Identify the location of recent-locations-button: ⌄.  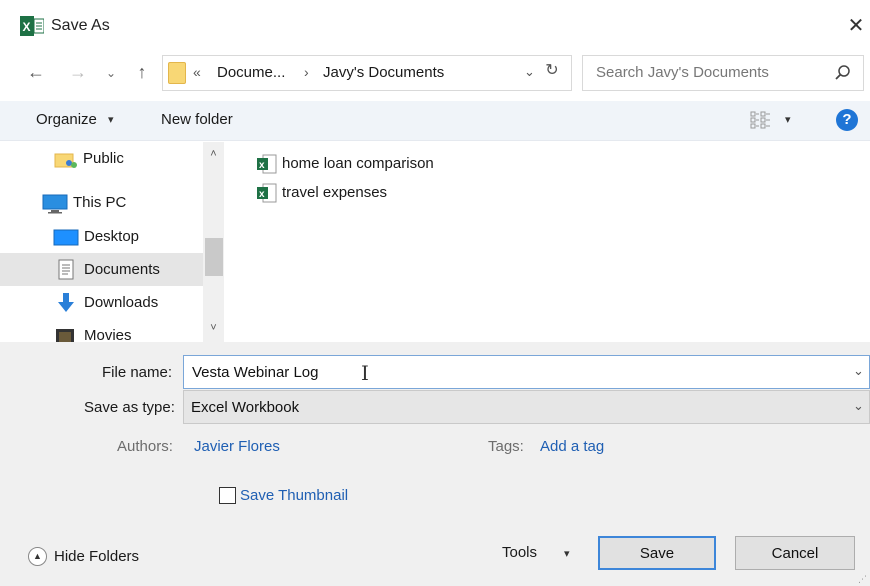
(111, 73).